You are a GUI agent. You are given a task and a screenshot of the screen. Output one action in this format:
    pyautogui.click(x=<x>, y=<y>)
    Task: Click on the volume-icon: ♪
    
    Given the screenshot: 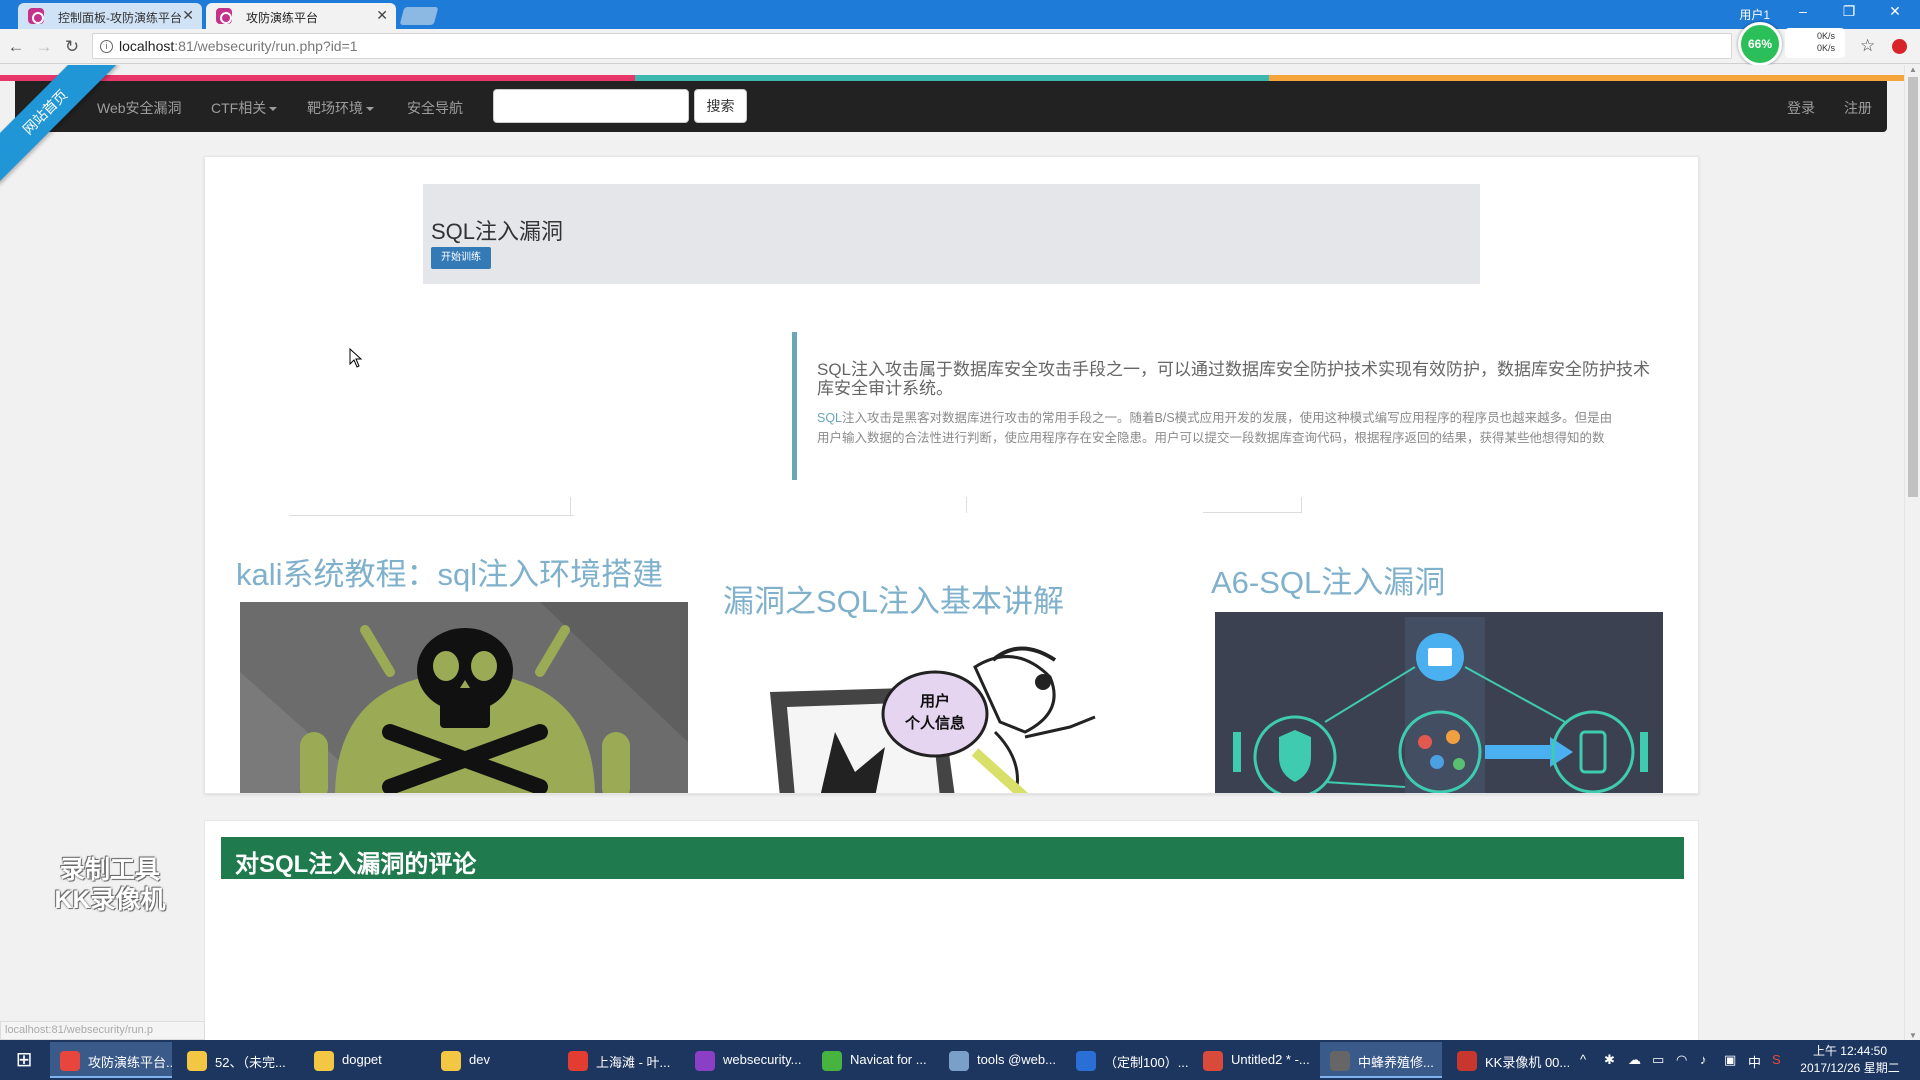 What is the action you would take?
    pyautogui.click(x=1703, y=1059)
    